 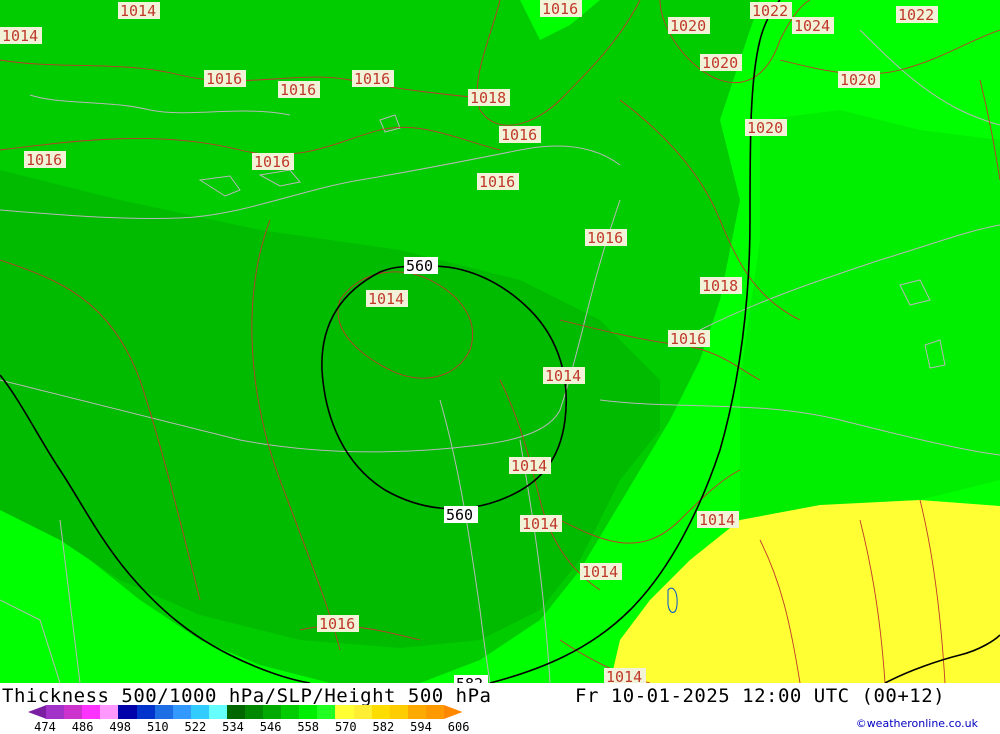 What do you see at coordinates (345, 727) in the screenshot?
I see `colorbar-tick-label: 570` at bounding box center [345, 727].